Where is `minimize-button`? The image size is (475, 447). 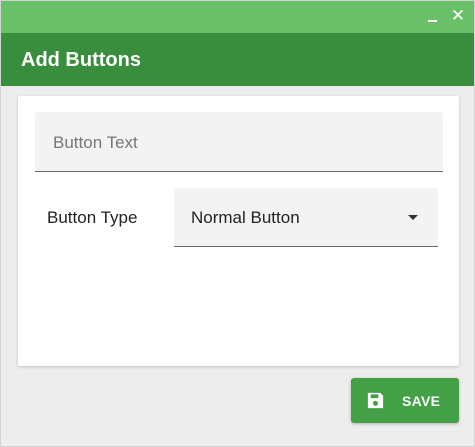
minimize-button is located at coordinates (433, 16).